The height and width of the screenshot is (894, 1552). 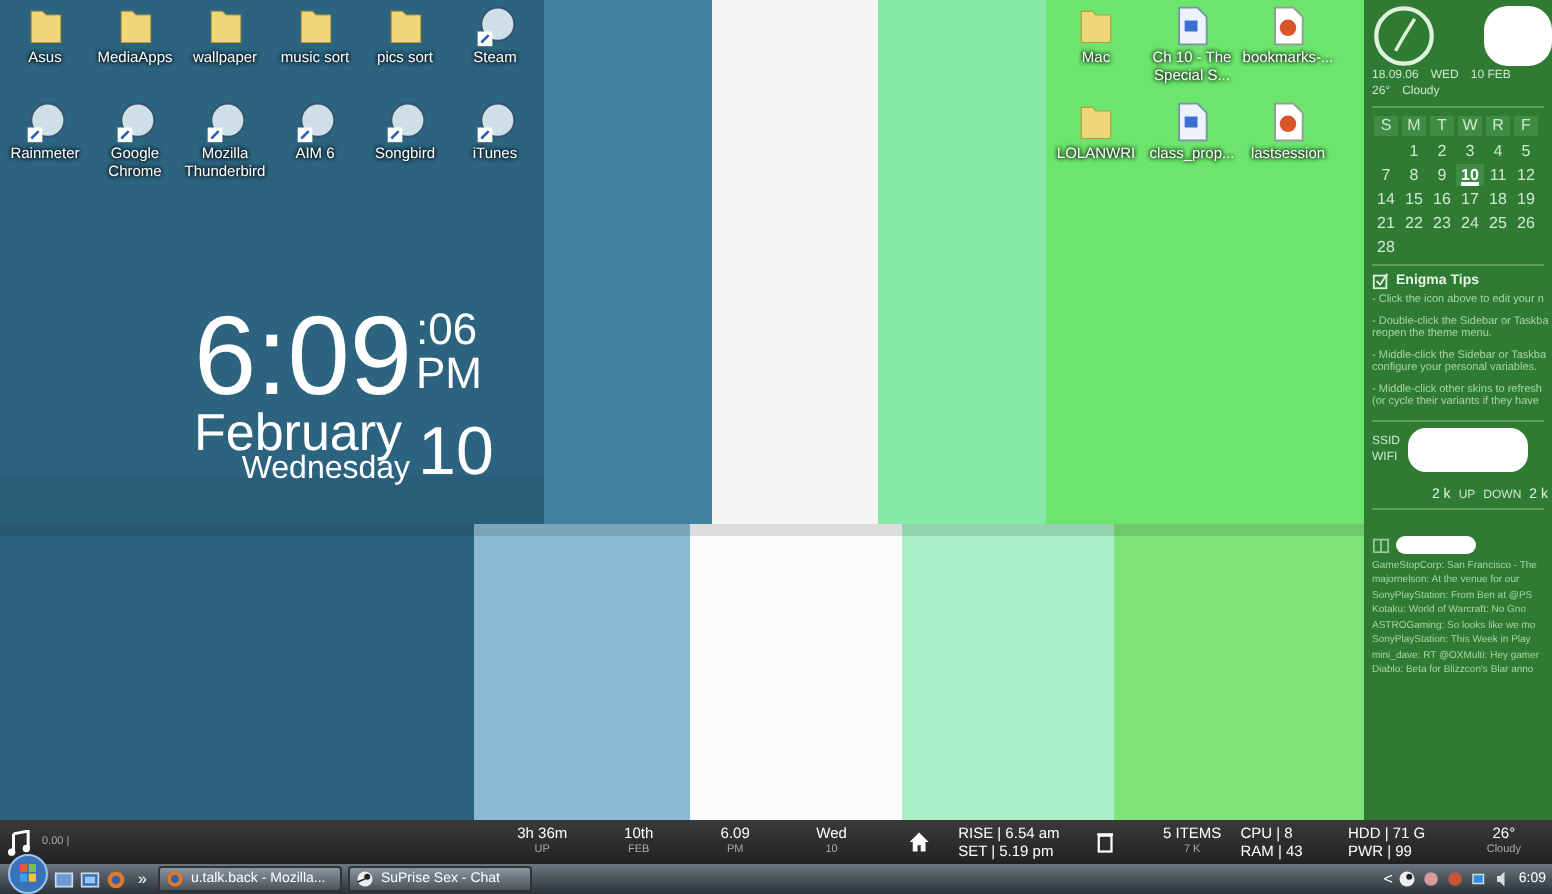 I want to click on clock-weekday: Wednesday, so click(x=326, y=470).